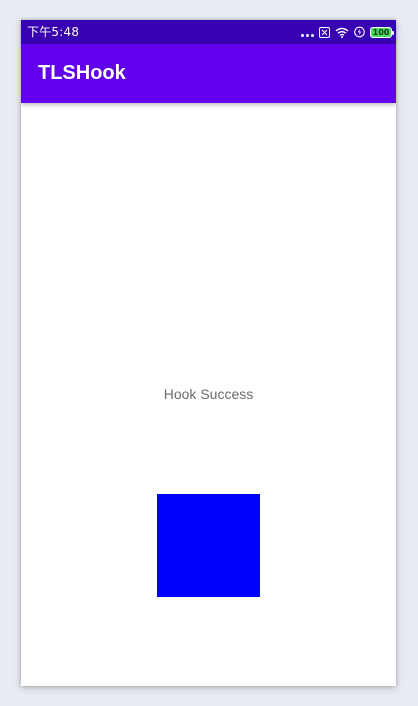 This screenshot has width=418, height=706. I want to click on battery-icon: 100, so click(382, 32).